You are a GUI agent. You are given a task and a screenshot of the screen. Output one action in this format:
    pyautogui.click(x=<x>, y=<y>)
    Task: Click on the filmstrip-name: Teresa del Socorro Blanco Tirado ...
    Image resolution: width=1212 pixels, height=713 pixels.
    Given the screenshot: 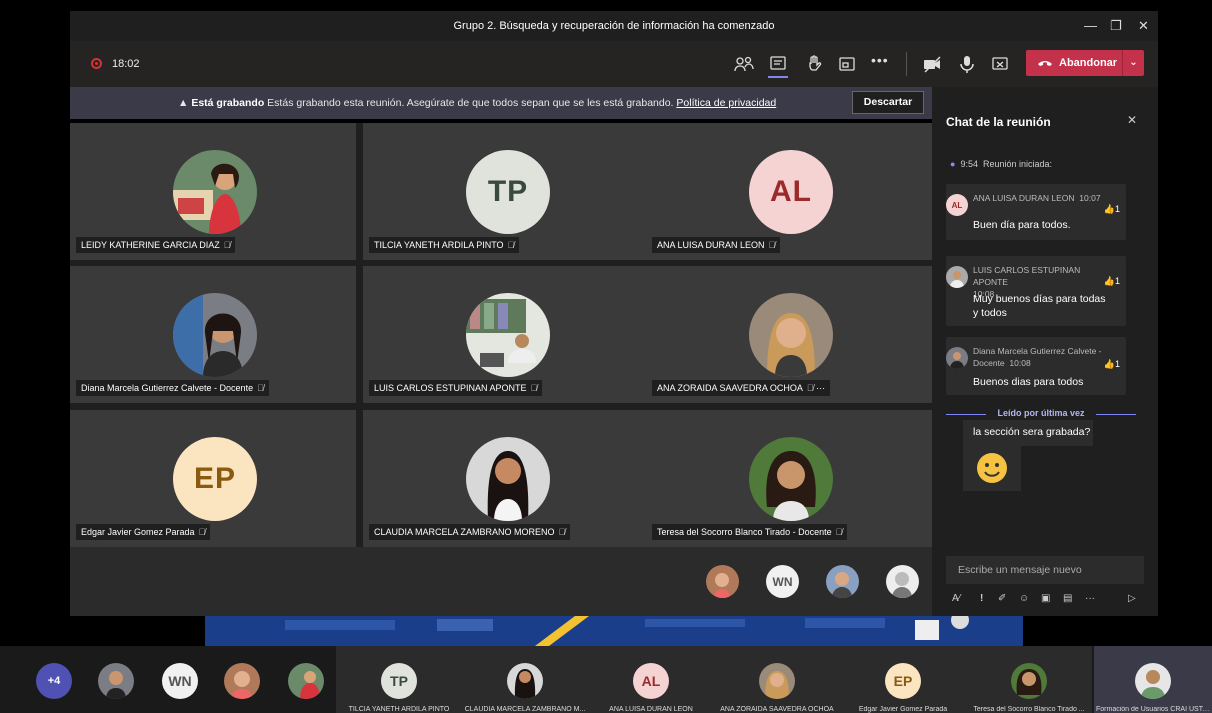 What is the action you would take?
    pyautogui.click(x=1029, y=709)
    